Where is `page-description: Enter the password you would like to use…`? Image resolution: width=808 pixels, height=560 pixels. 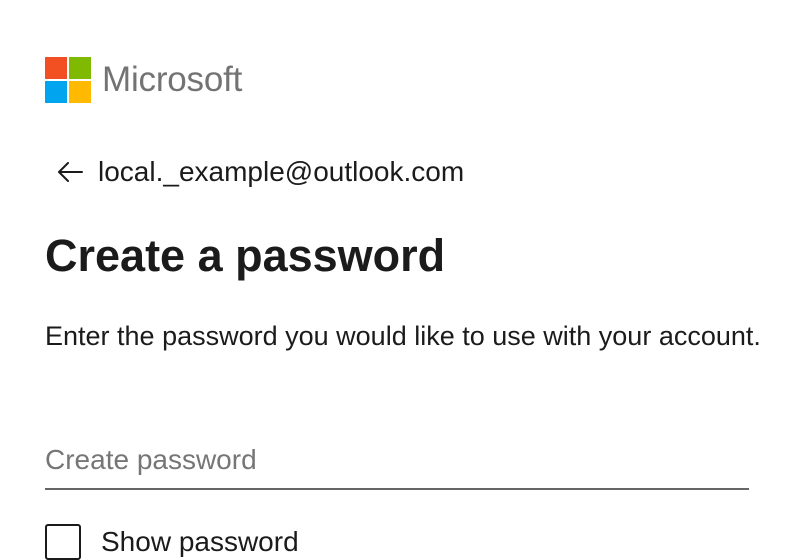
page-description: Enter the password you would like to use… is located at coordinates (403, 336).